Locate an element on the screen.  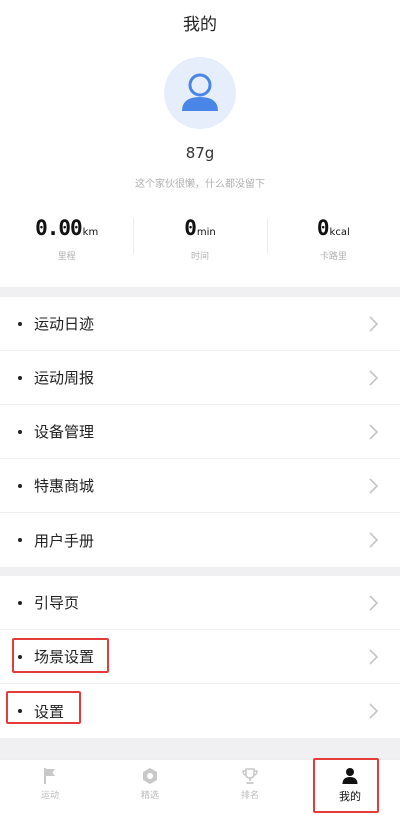
signature: 这个家伙很懒，什么都没留下 is located at coordinates (200, 184).